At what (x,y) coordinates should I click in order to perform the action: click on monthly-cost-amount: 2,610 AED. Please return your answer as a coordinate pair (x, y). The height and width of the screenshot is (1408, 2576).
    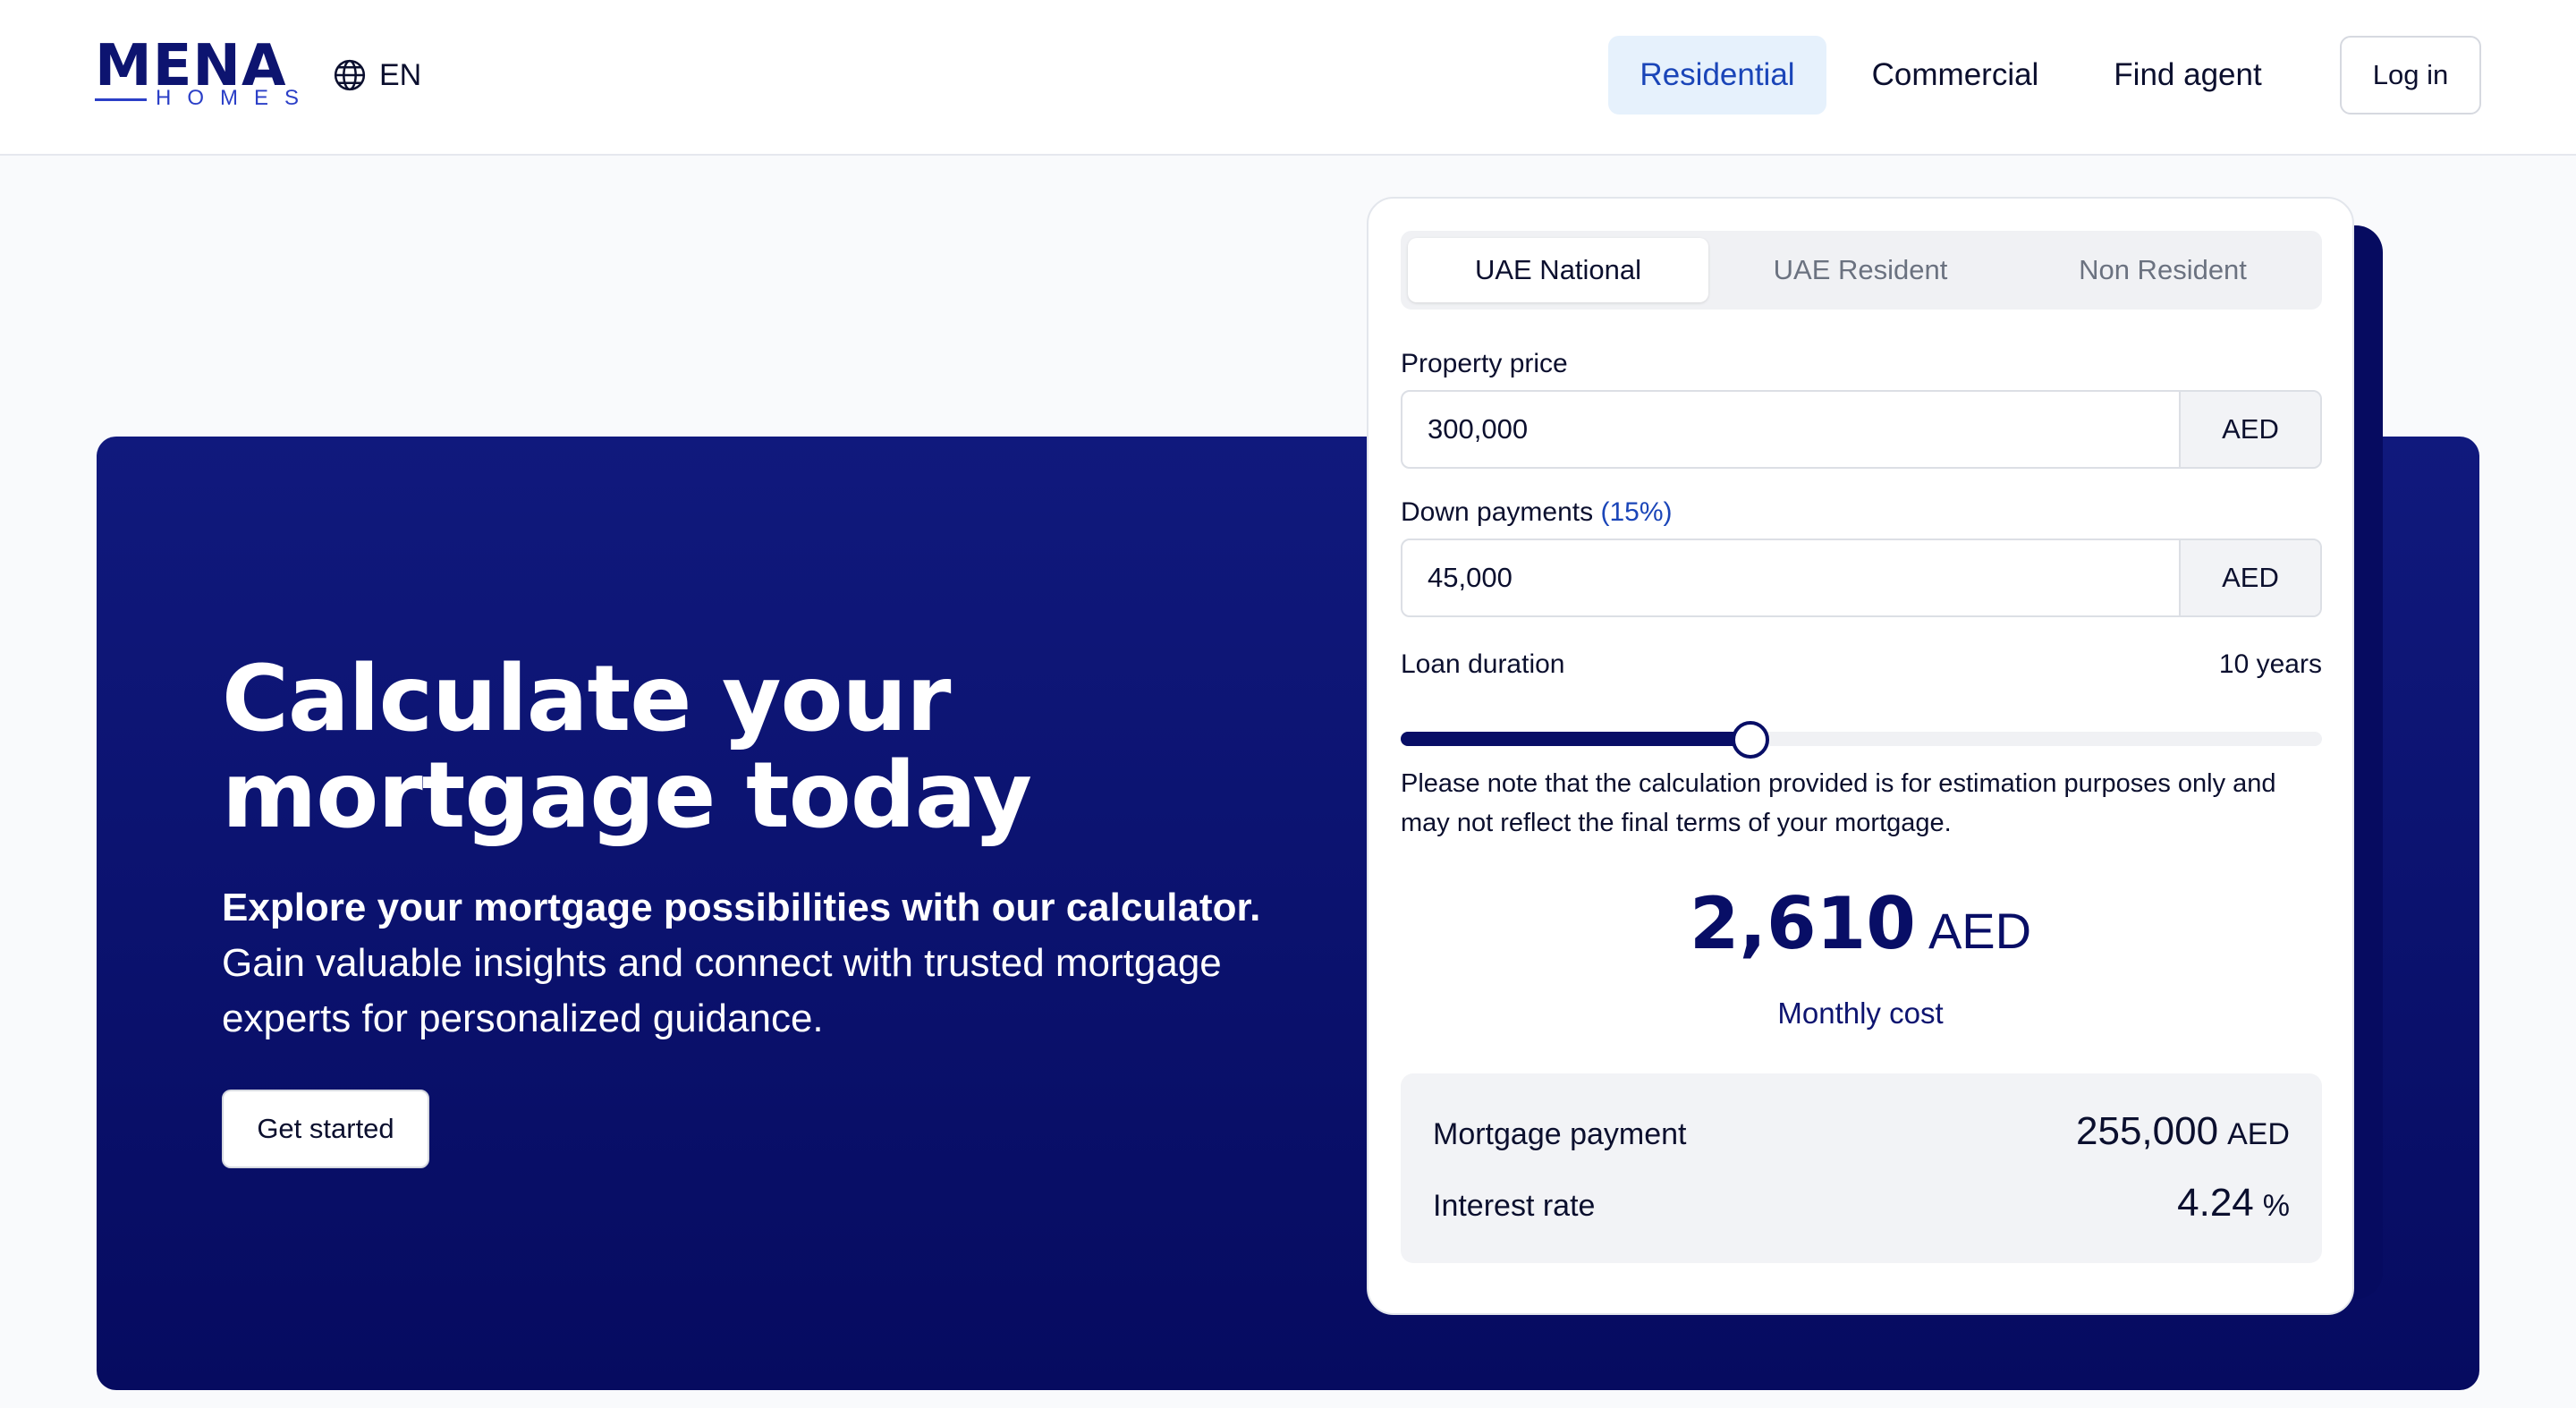
    Looking at the image, I should click on (1860, 924).